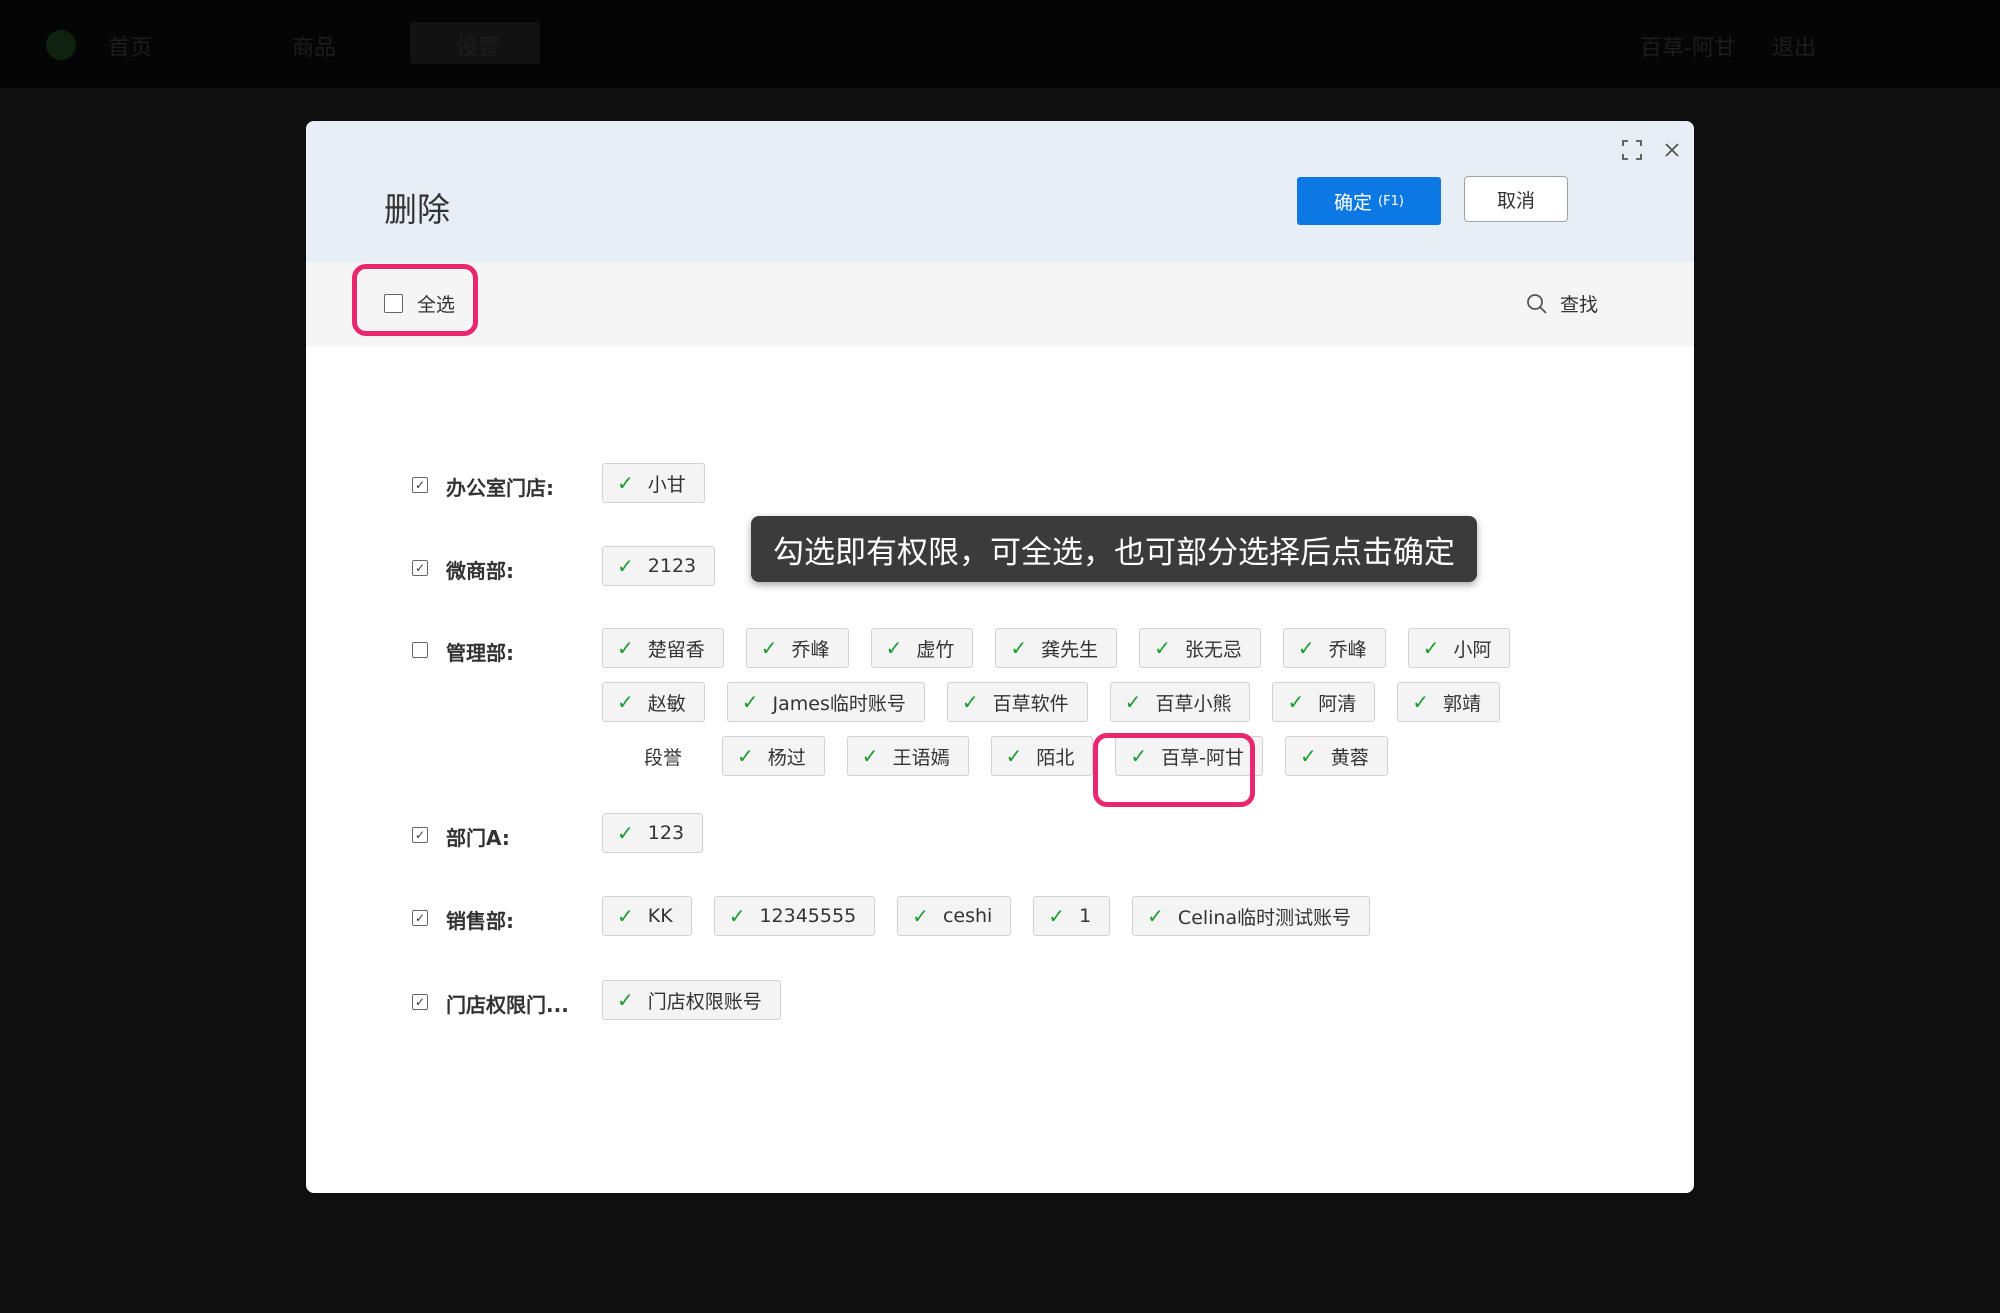 The image size is (2000, 1313). I want to click on member-name: Celina临时测试账号, so click(1264, 917).